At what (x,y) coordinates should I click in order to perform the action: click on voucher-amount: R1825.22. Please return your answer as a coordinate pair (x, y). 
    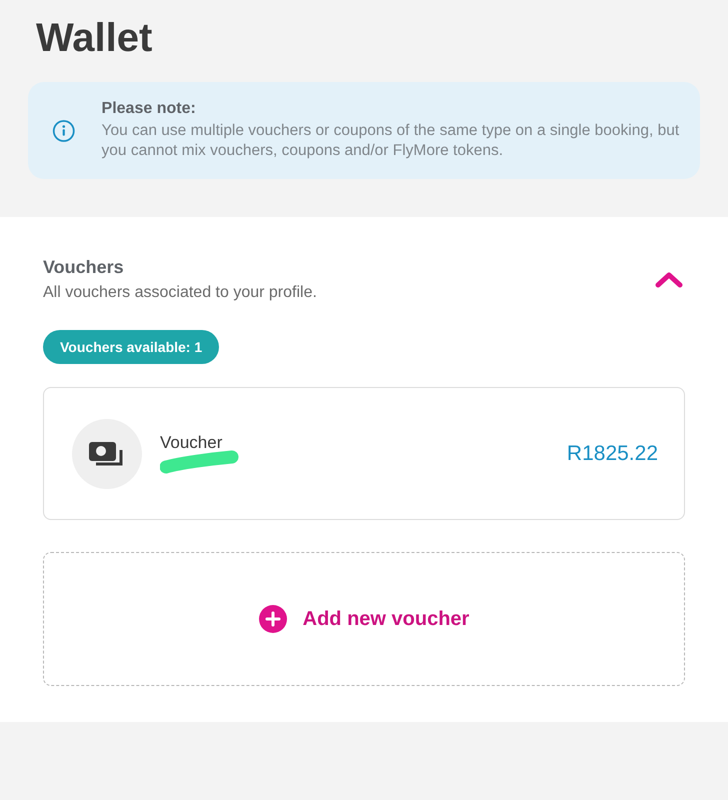
    Looking at the image, I should click on (612, 454).